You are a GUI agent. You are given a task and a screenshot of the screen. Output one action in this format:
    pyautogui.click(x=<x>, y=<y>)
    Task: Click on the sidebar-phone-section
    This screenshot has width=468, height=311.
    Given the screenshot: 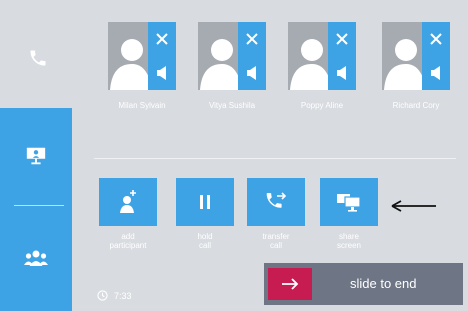 What is the action you would take?
    pyautogui.click(x=36, y=54)
    